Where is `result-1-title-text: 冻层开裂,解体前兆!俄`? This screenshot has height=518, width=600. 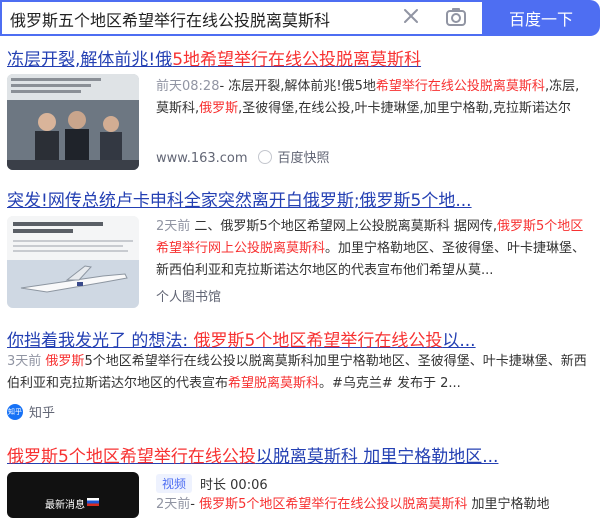 result-1-title-text: 冻层开裂,解体前兆!俄 is located at coordinates (89, 60).